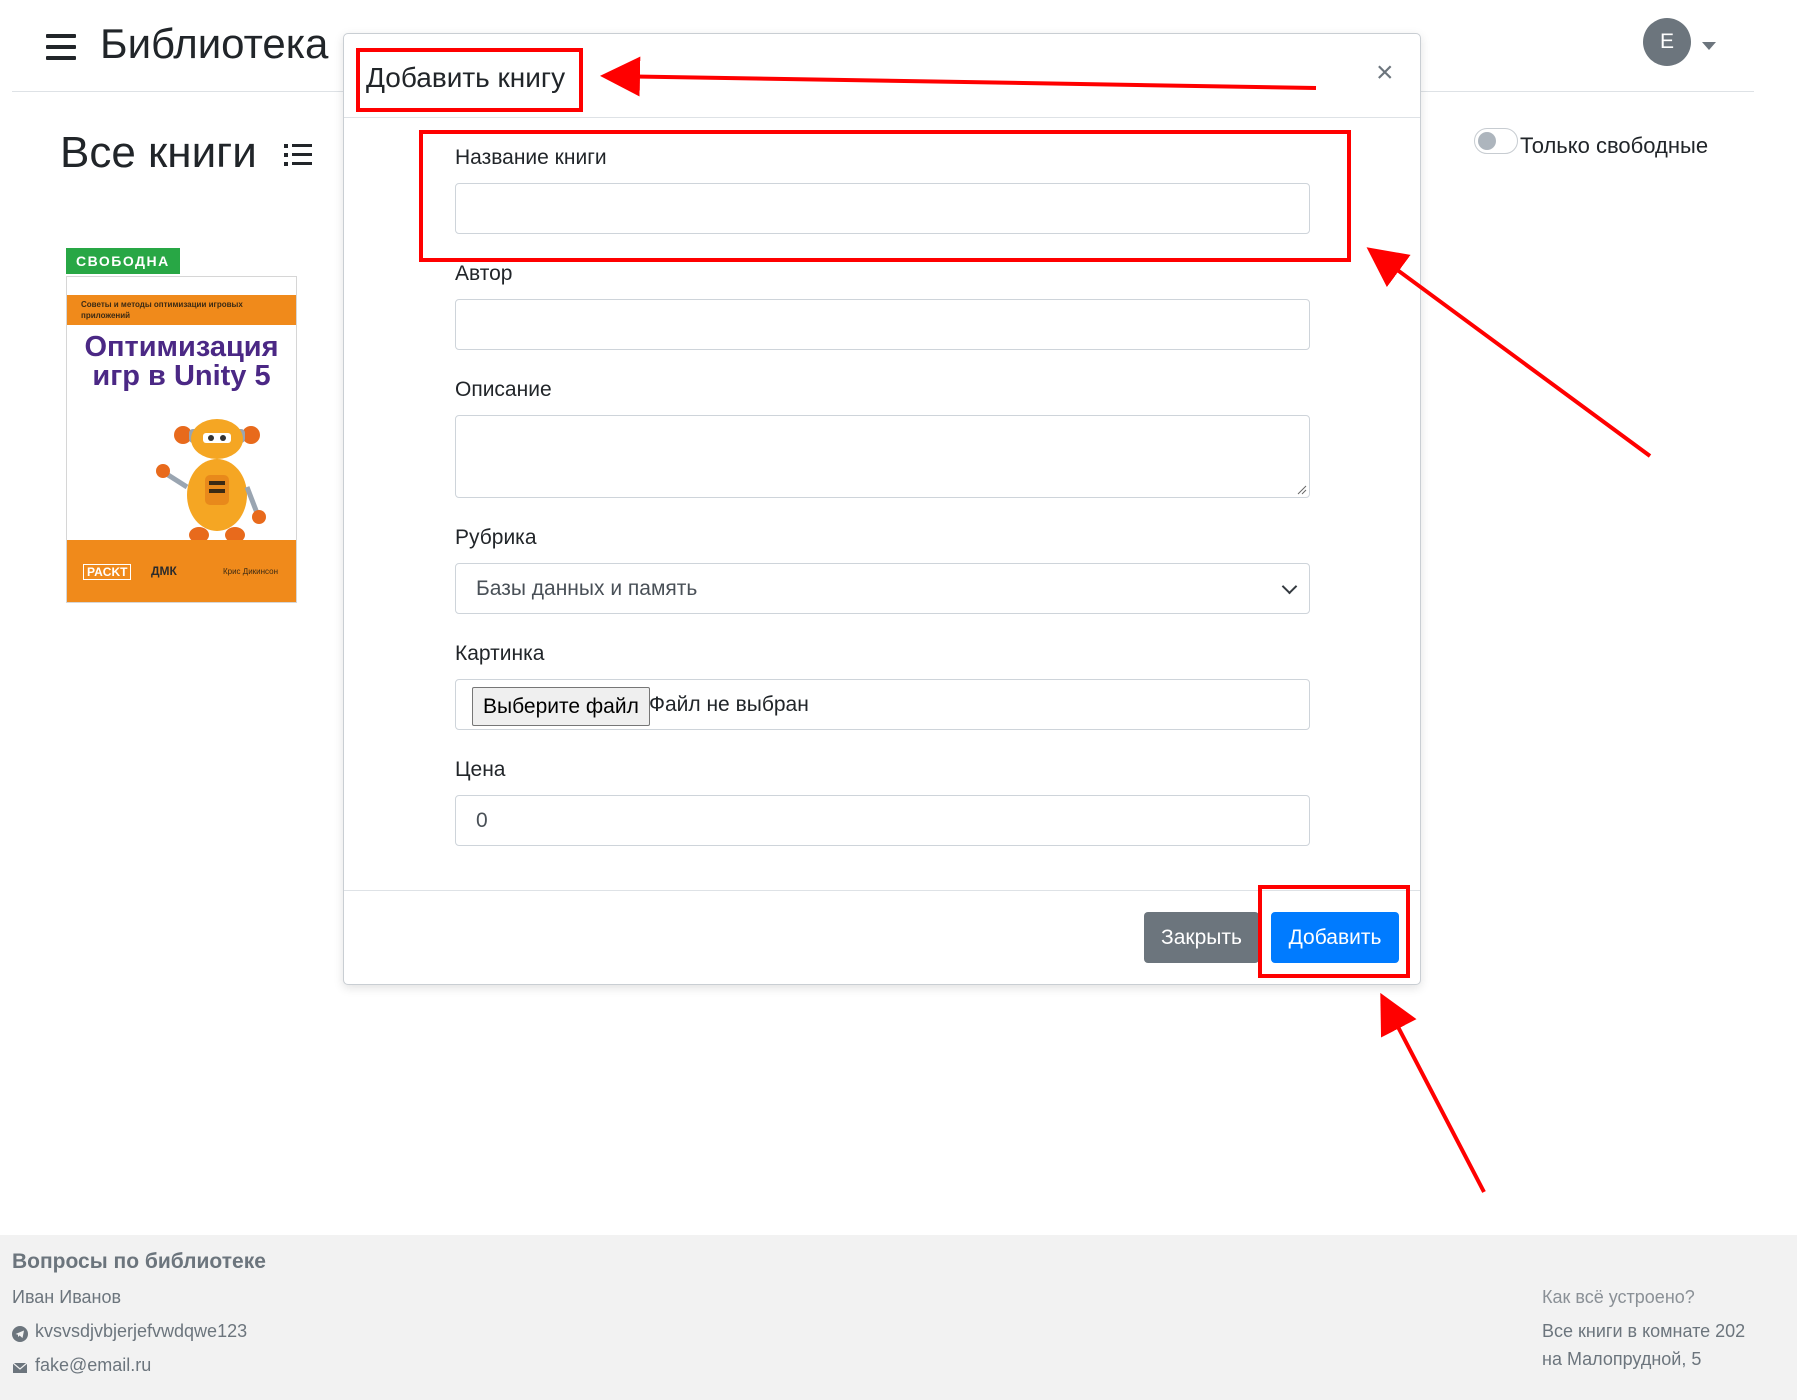 Image resolution: width=1797 pixels, height=1400 pixels. What do you see at coordinates (93, 1365) in the screenshot?
I see `email-link: fake@email.ru` at bounding box center [93, 1365].